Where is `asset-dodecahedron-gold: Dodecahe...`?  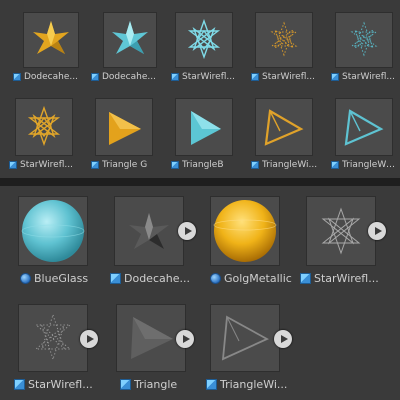
asset-dodecahedron-gold: Dodecahe... is located at coordinates (46, 50).